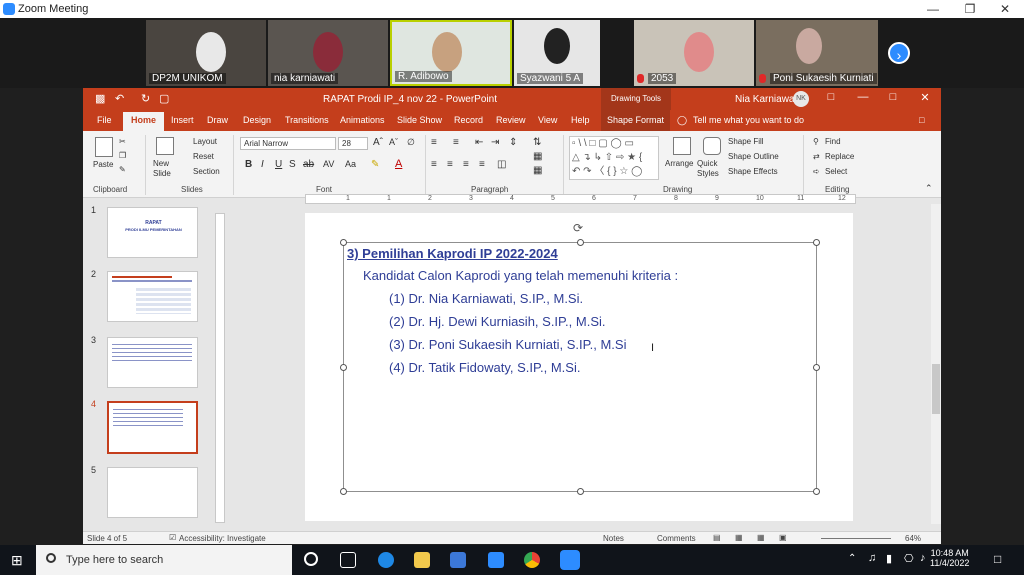 The width and height of the screenshot is (1024, 575). Describe the element at coordinates (513, 142) in the screenshot. I see `line-spacing-icon: ⇕` at that location.